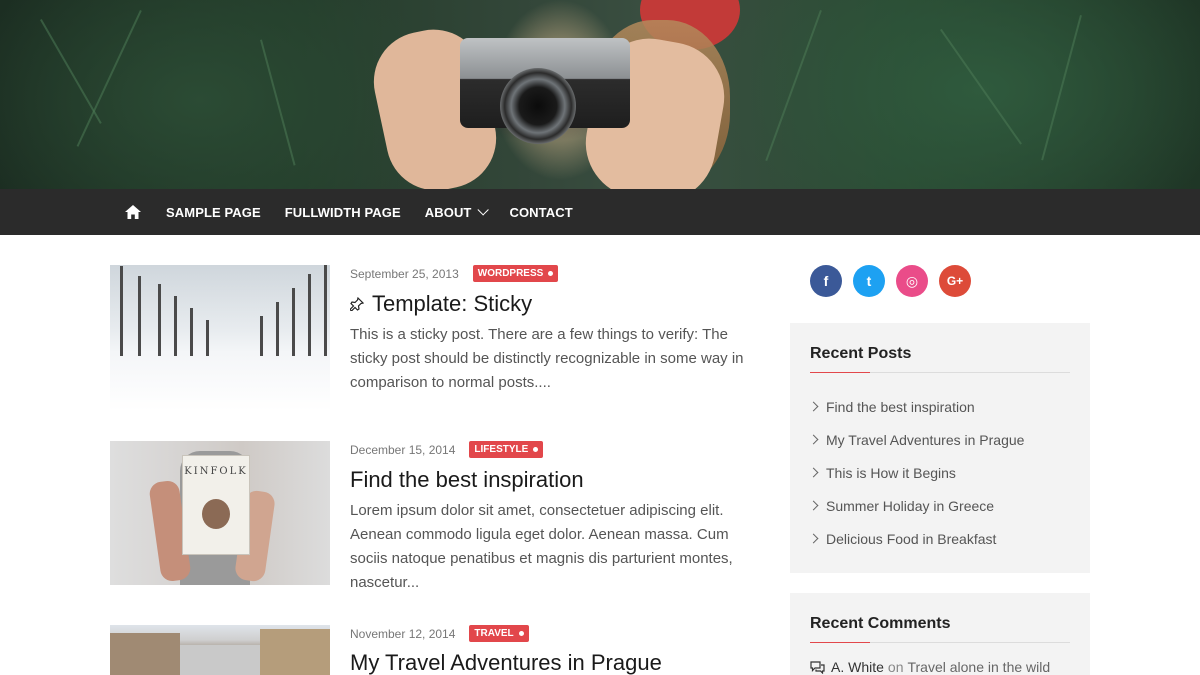 The image size is (1200, 675). Describe the element at coordinates (861, 353) in the screenshot. I see `widget-title: Recent Posts` at that location.